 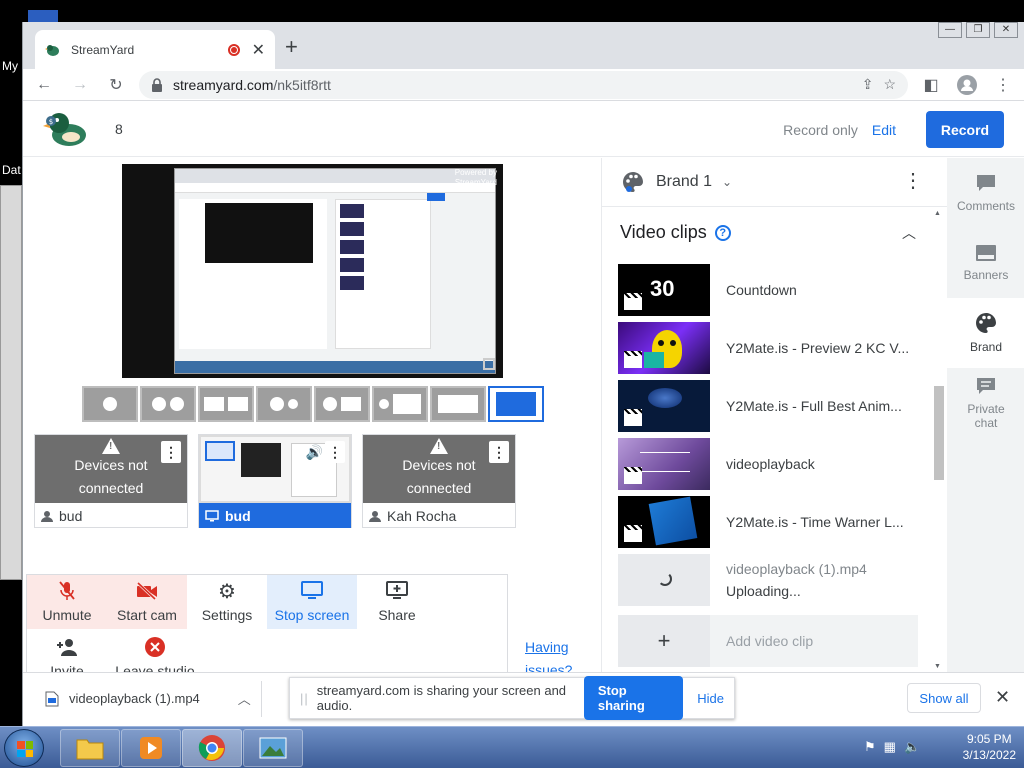 What do you see at coordinates (516, 404) in the screenshot?
I see `layout-fullscreen-button` at bounding box center [516, 404].